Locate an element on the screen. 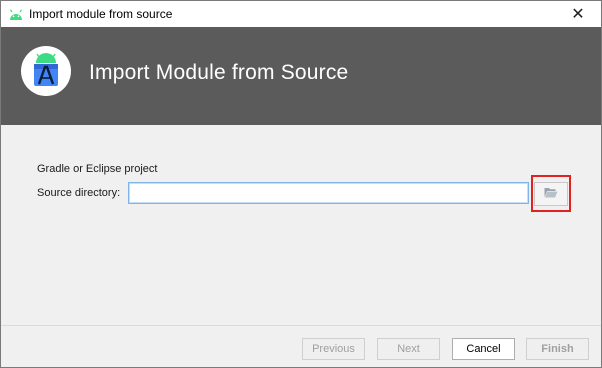  previous-button: Previous is located at coordinates (333, 349).